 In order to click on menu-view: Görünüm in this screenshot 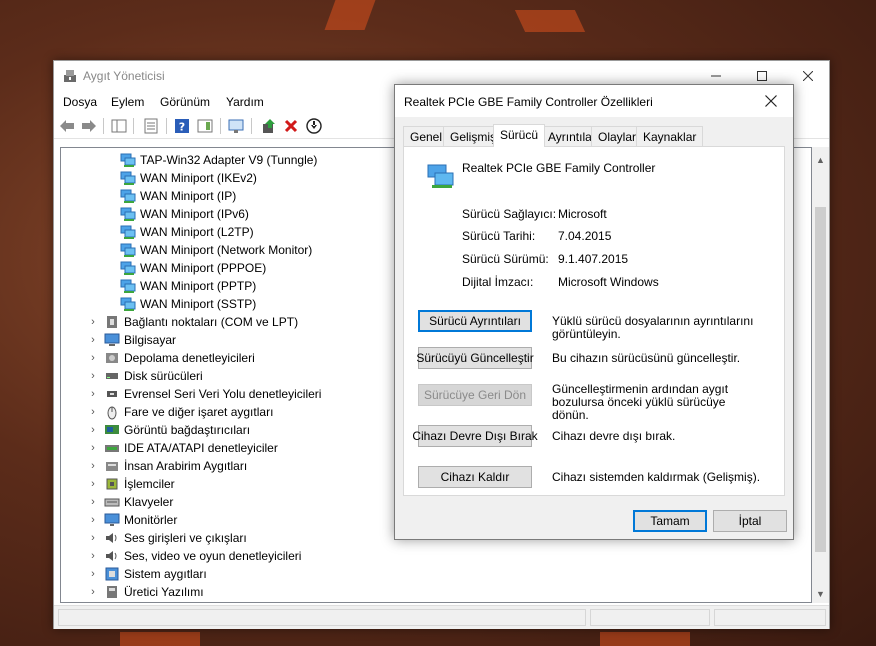, I will do `click(185, 102)`.